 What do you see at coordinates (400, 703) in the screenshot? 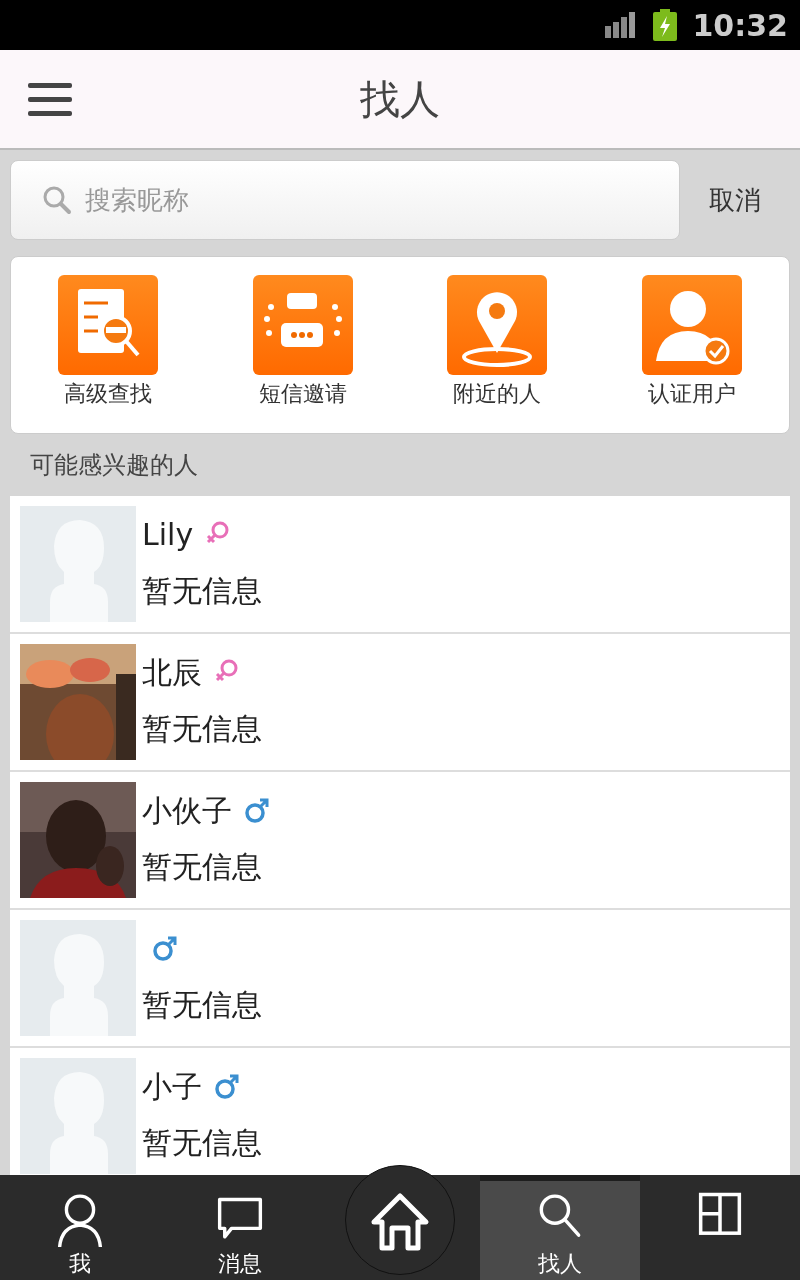
I see `person-row: 北辰 暂无信息` at bounding box center [400, 703].